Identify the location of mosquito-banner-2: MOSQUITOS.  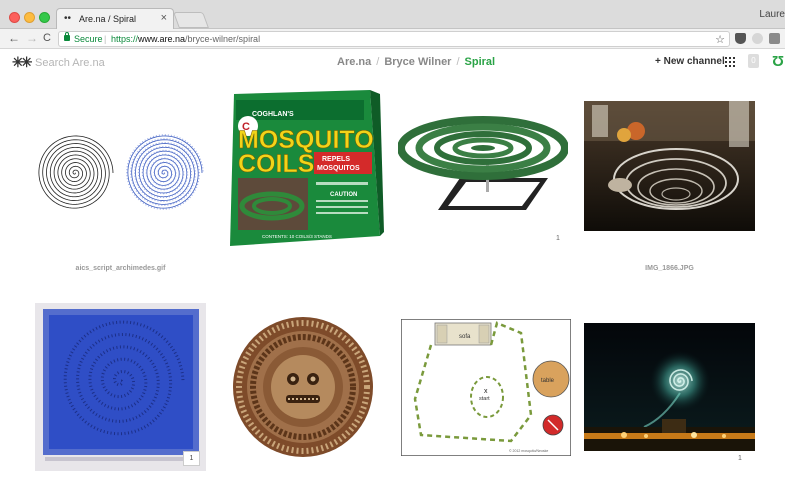
(338, 168).